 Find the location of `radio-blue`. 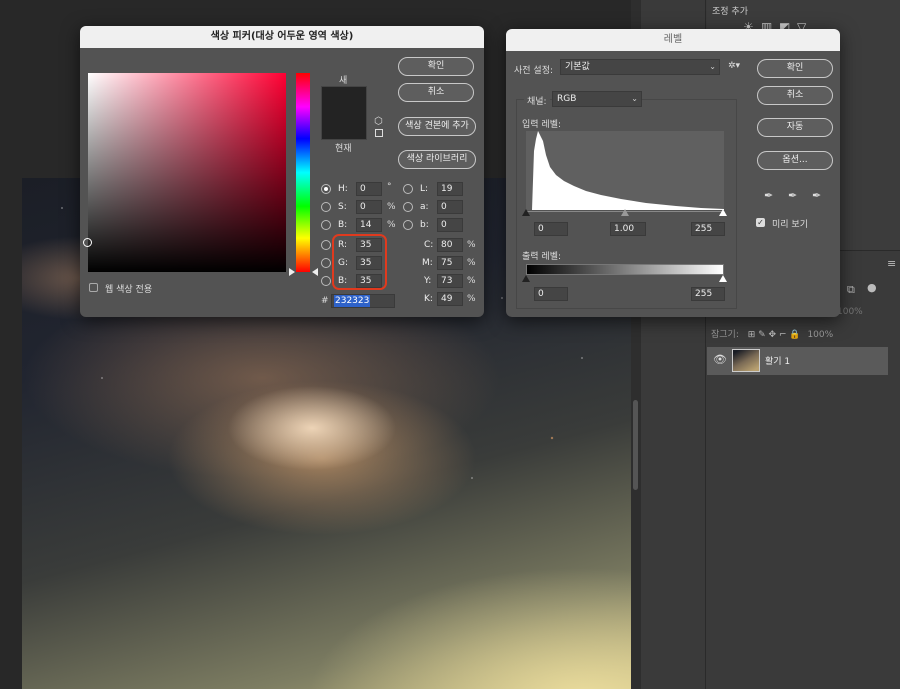

radio-blue is located at coordinates (326, 281).